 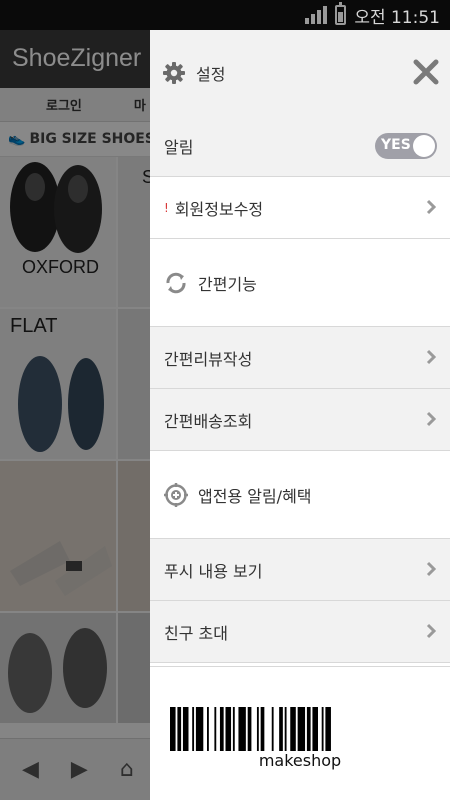 What do you see at coordinates (300, 283) in the screenshot?
I see `quick-section-header: 간편기능` at bounding box center [300, 283].